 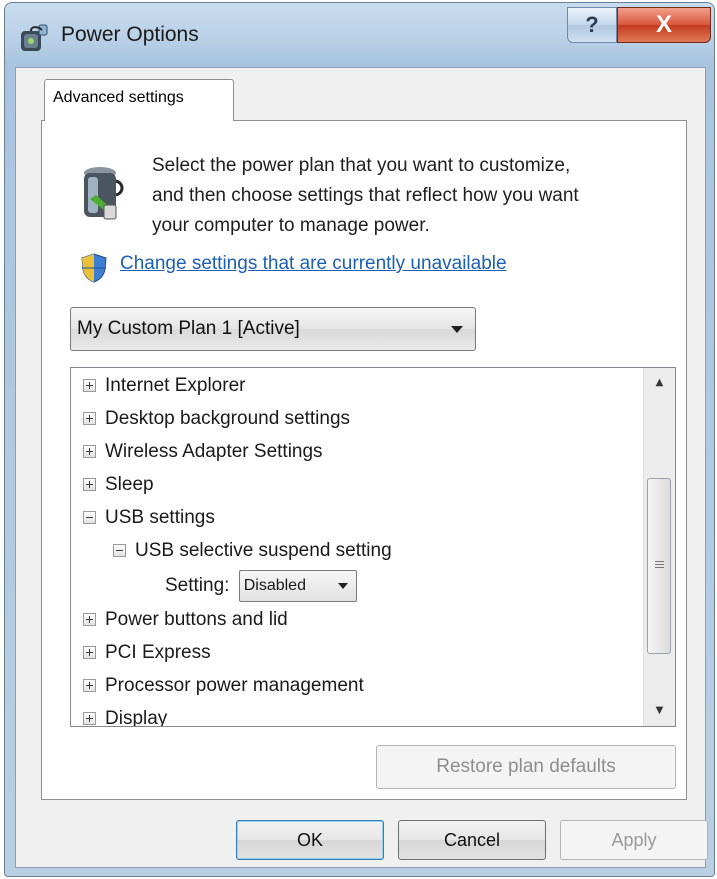 I want to click on tree-item-setting-row: Setting: Disabled, so click(x=261, y=586).